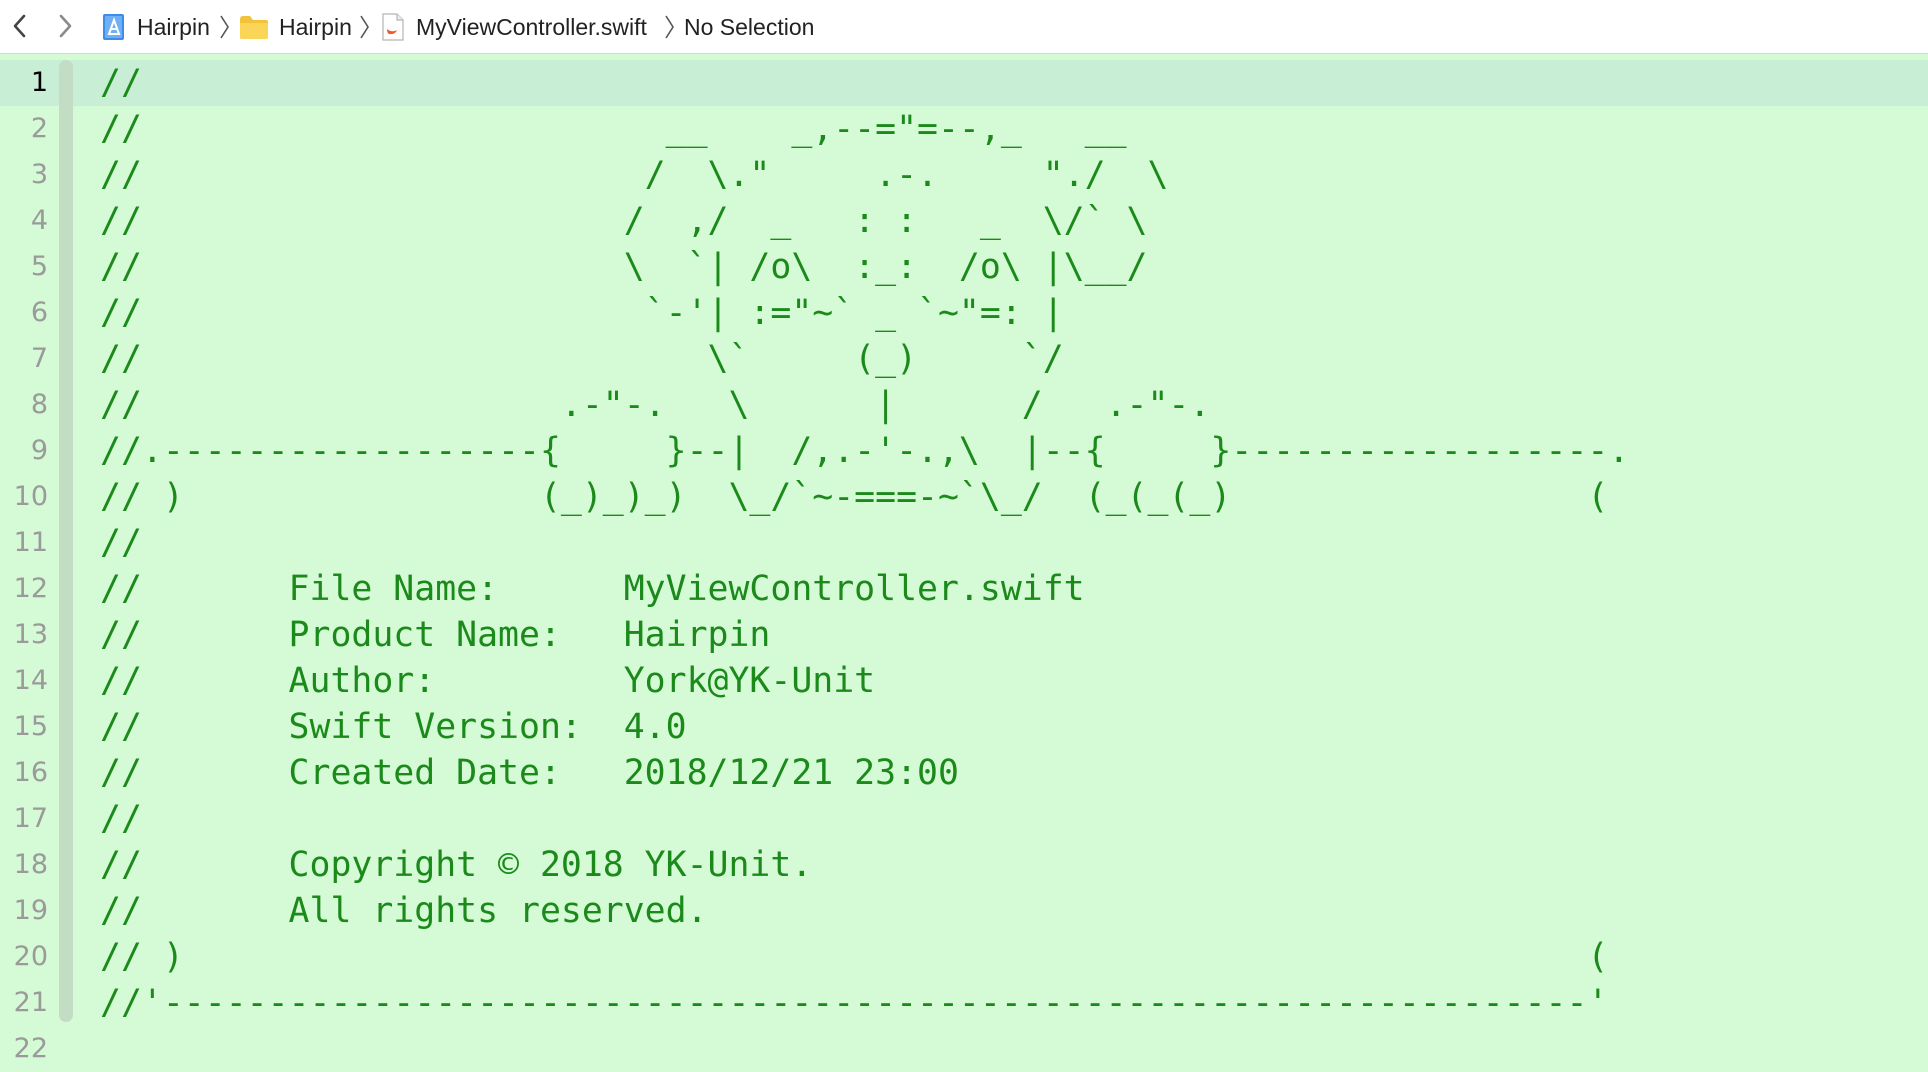 This screenshot has width=1928, height=1072. Describe the element at coordinates (30, 542) in the screenshot. I see `line-number: 11` at that location.